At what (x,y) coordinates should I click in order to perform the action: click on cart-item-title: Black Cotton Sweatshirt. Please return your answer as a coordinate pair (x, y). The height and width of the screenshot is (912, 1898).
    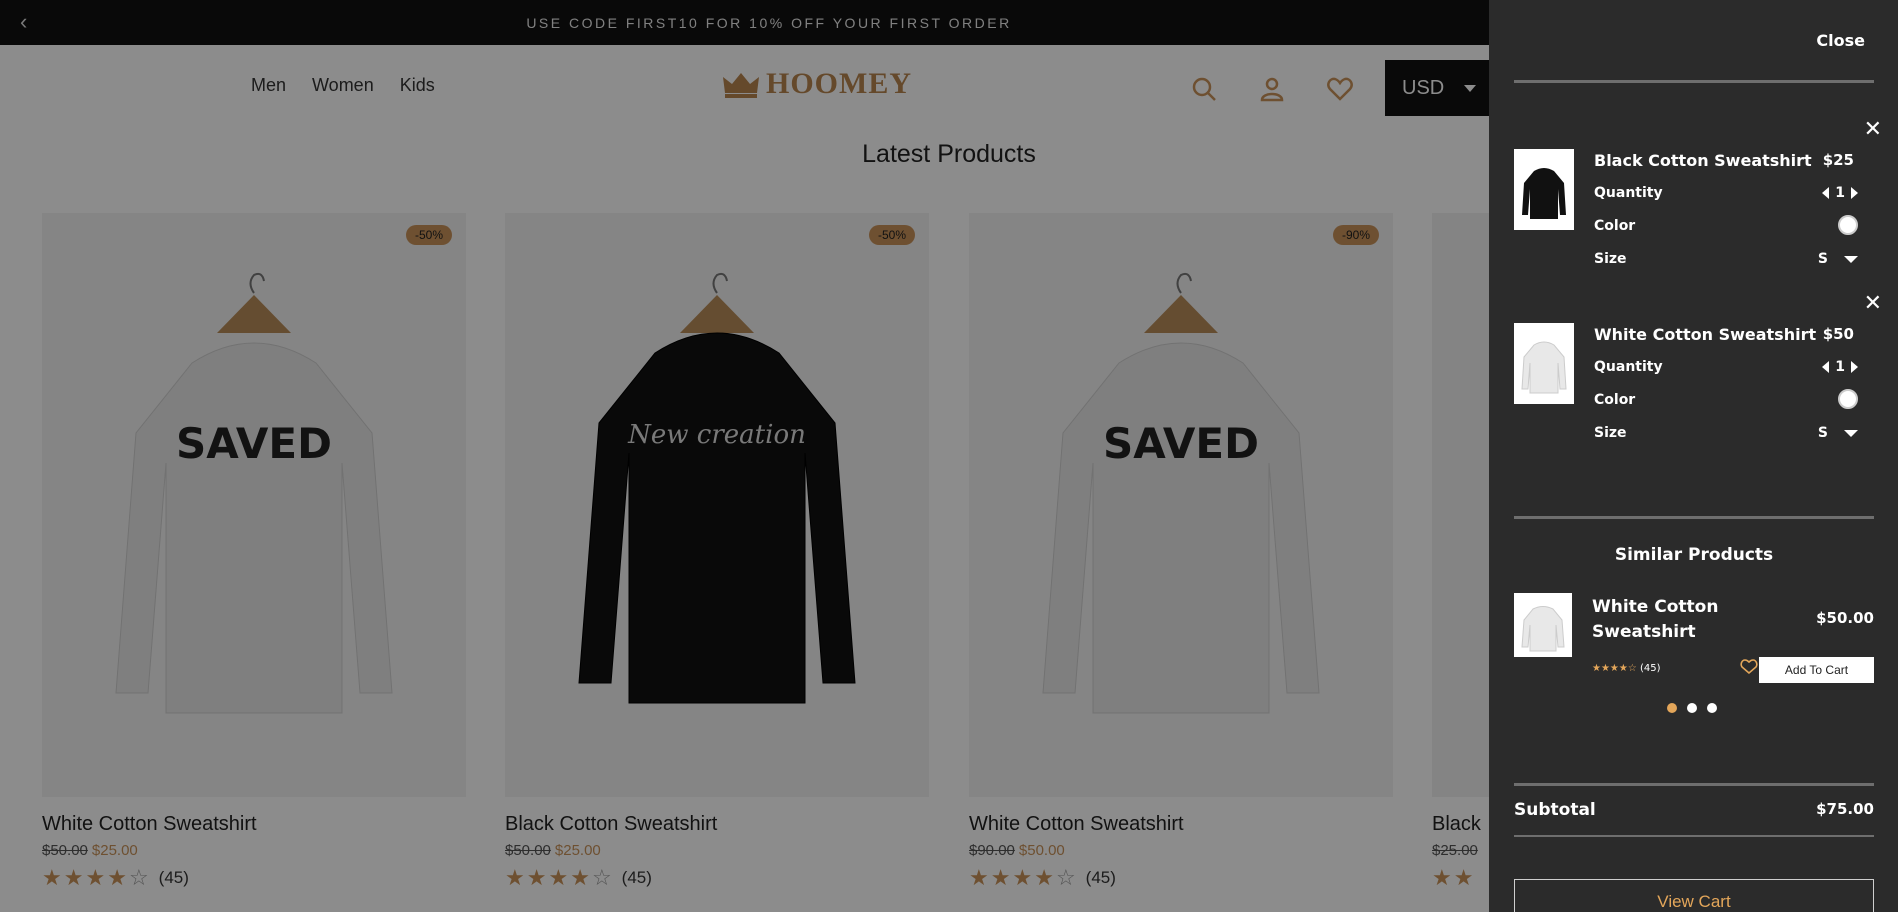
    Looking at the image, I should click on (1703, 160).